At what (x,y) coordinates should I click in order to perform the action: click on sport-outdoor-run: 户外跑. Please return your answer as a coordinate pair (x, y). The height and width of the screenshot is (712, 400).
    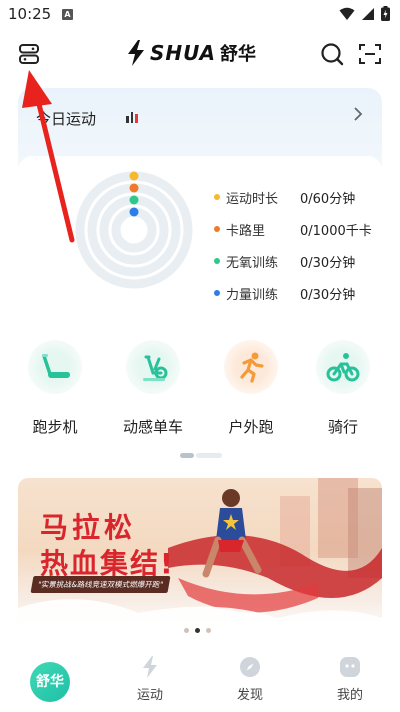
    Looking at the image, I should click on (251, 388).